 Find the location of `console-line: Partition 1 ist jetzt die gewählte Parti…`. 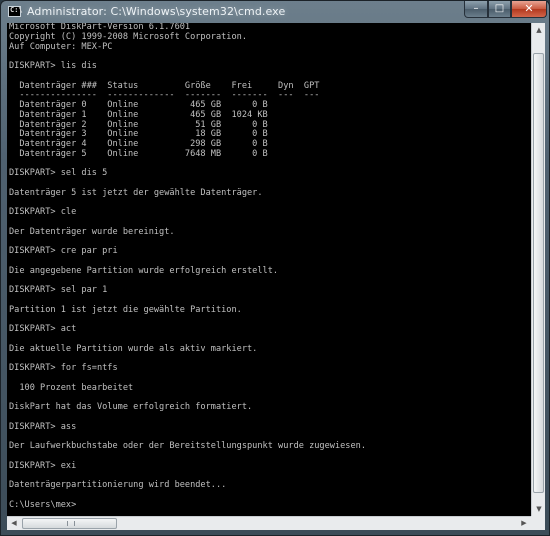

console-line: Partition 1 ist jetzt die gewählte Parti… is located at coordinates (125, 309).